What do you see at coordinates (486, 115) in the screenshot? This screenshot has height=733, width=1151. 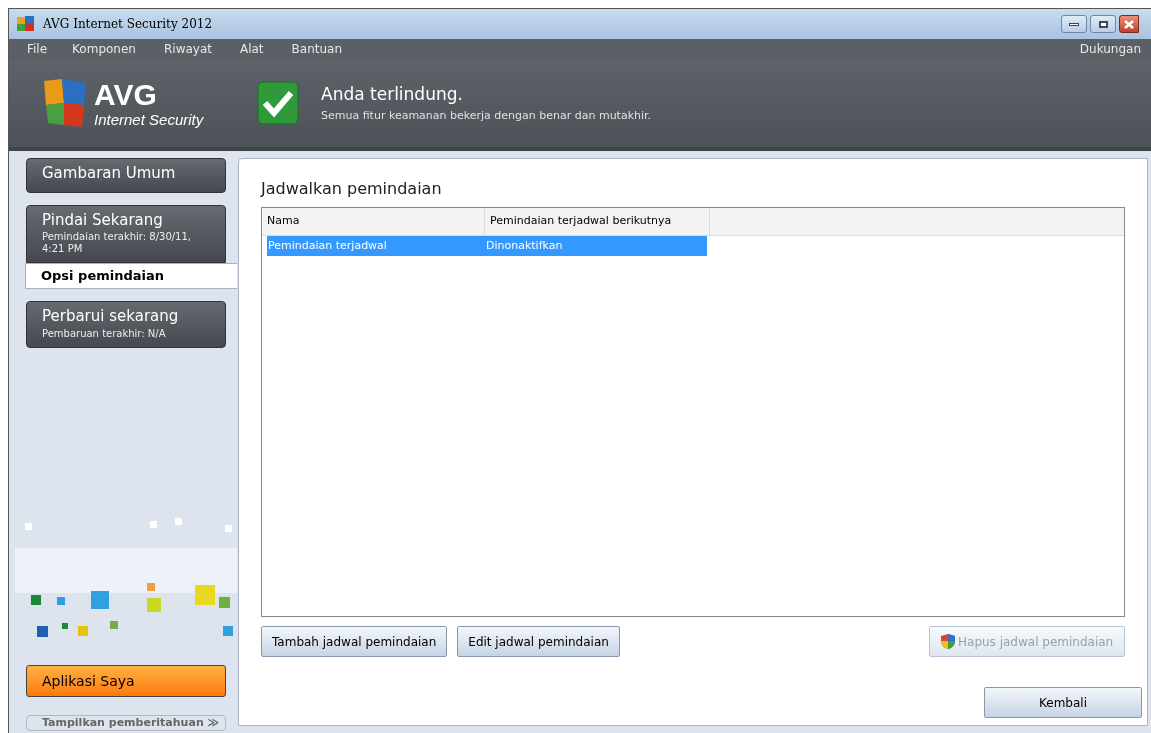 I see `status-text: Semua fitur keamanan bekerja dengan benar dan mutakhir.` at bounding box center [486, 115].